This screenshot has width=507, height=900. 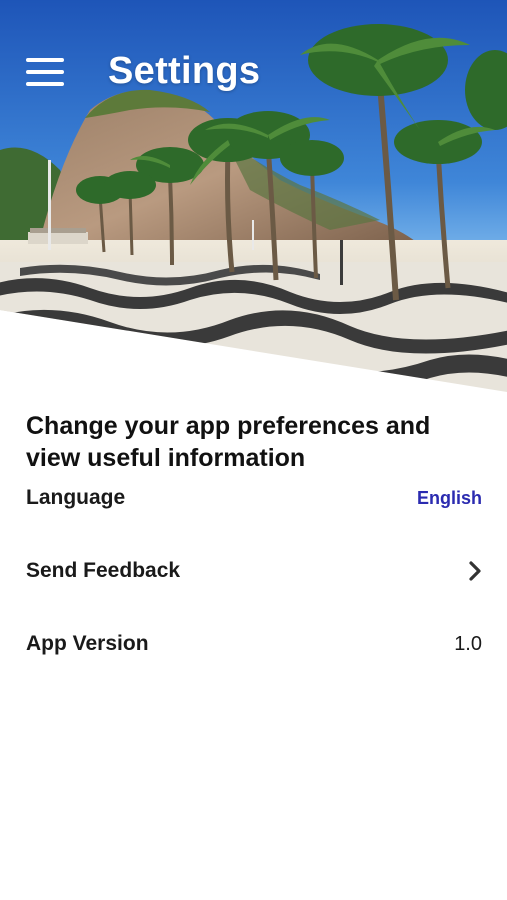 I want to click on send-feedback-row: Send Feedback, so click(x=254, y=571).